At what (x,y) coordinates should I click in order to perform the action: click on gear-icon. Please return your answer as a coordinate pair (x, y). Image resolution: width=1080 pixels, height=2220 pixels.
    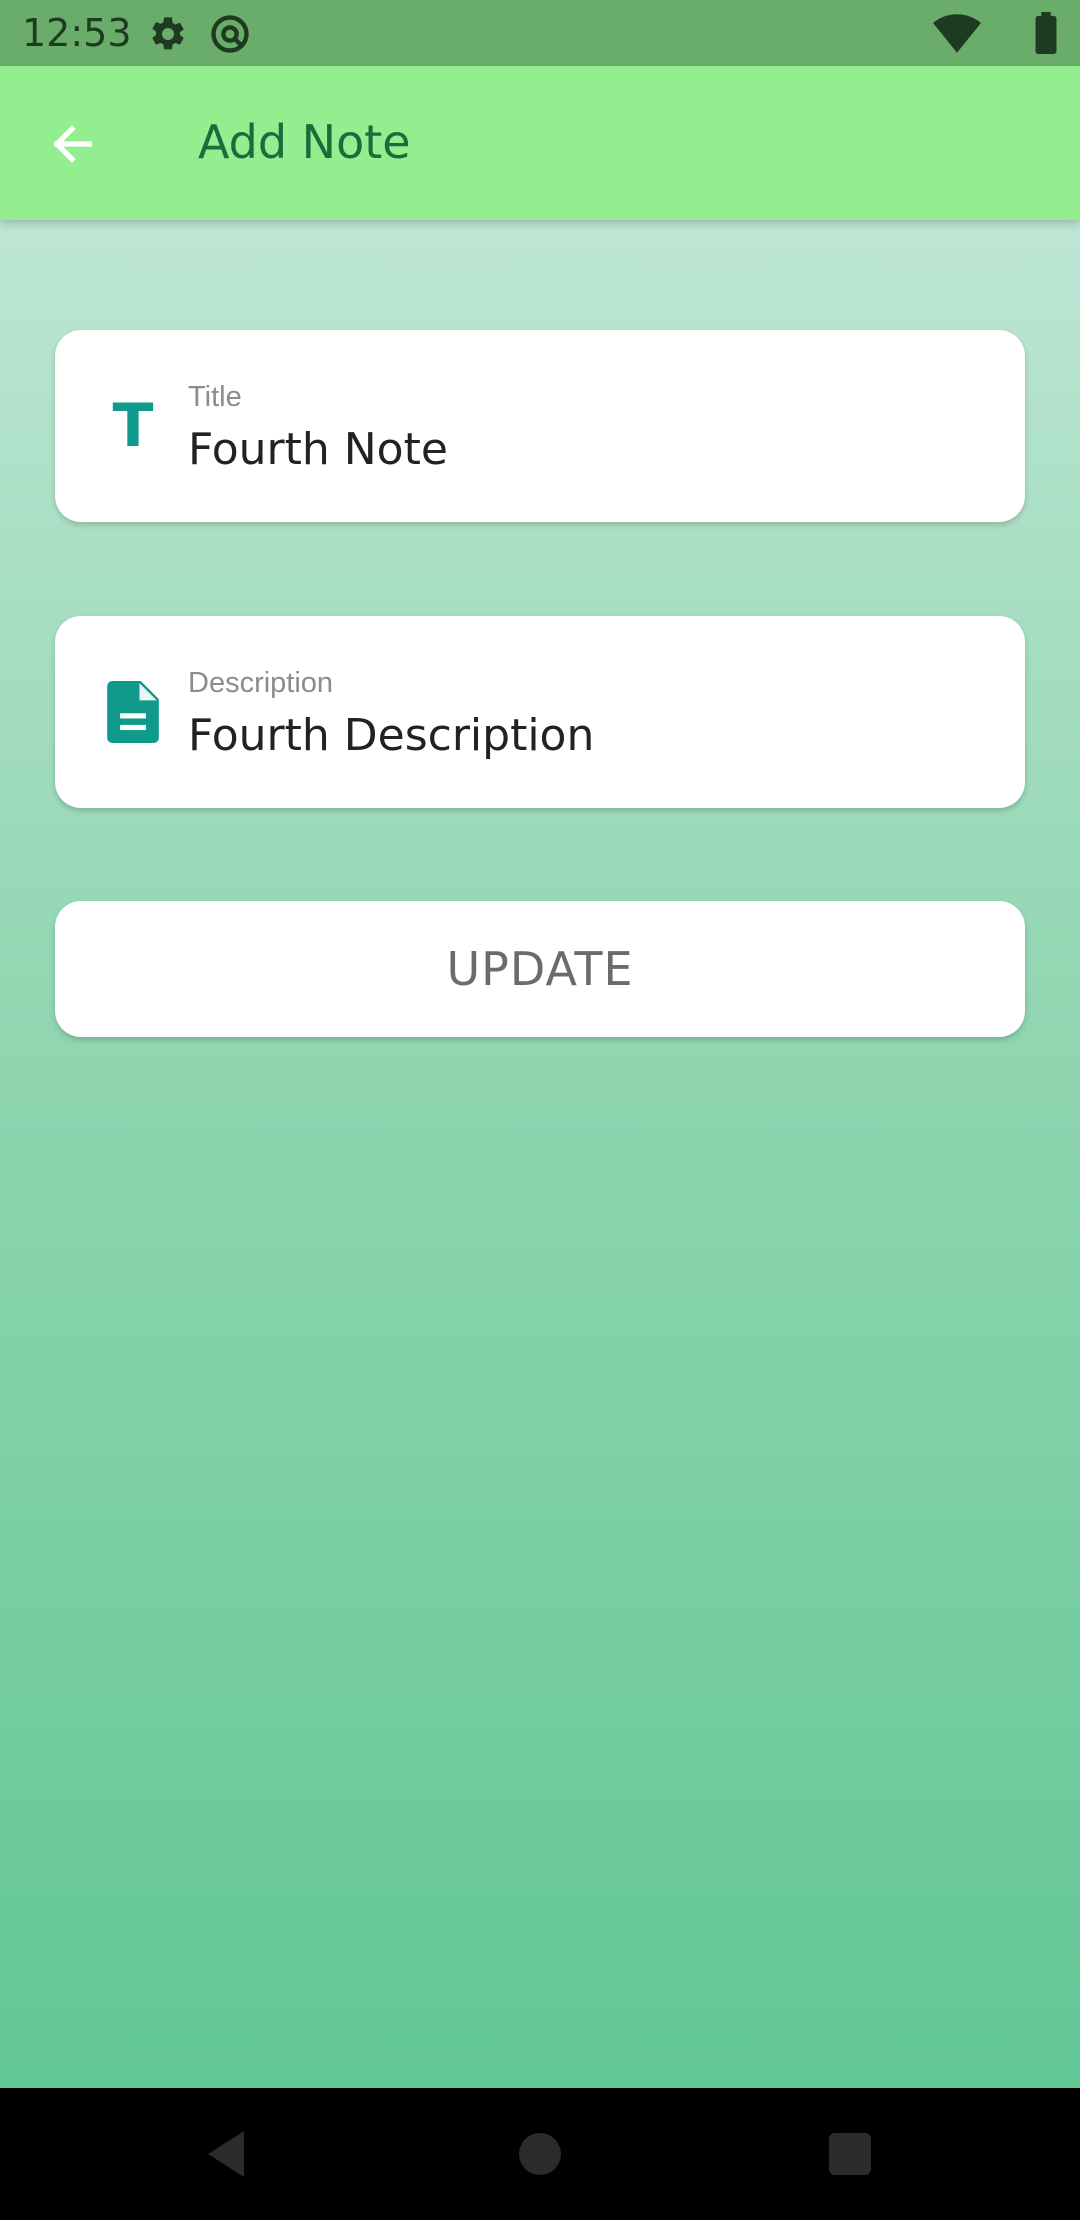
    Looking at the image, I should click on (168, 33).